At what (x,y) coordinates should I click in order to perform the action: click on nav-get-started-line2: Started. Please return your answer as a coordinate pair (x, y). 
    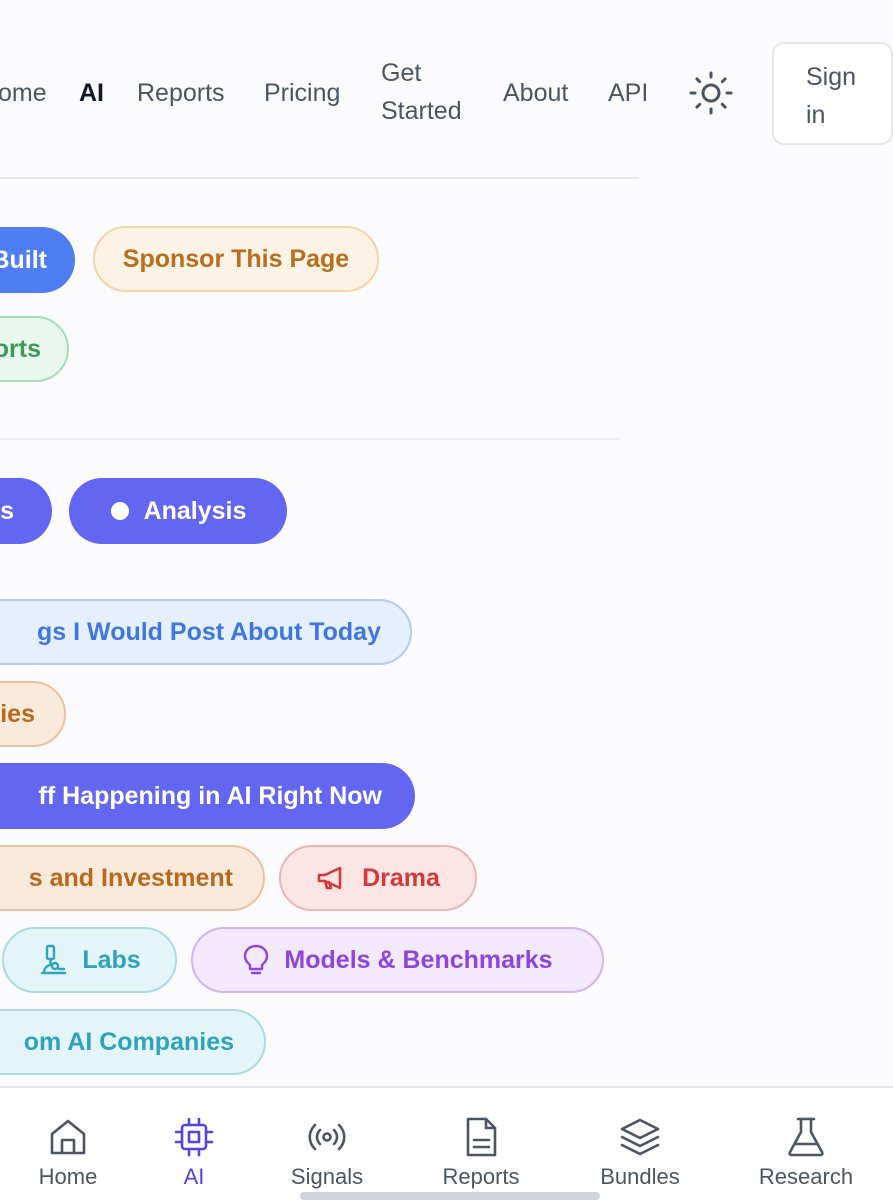
    Looking at the image, I should click on (421, 111).